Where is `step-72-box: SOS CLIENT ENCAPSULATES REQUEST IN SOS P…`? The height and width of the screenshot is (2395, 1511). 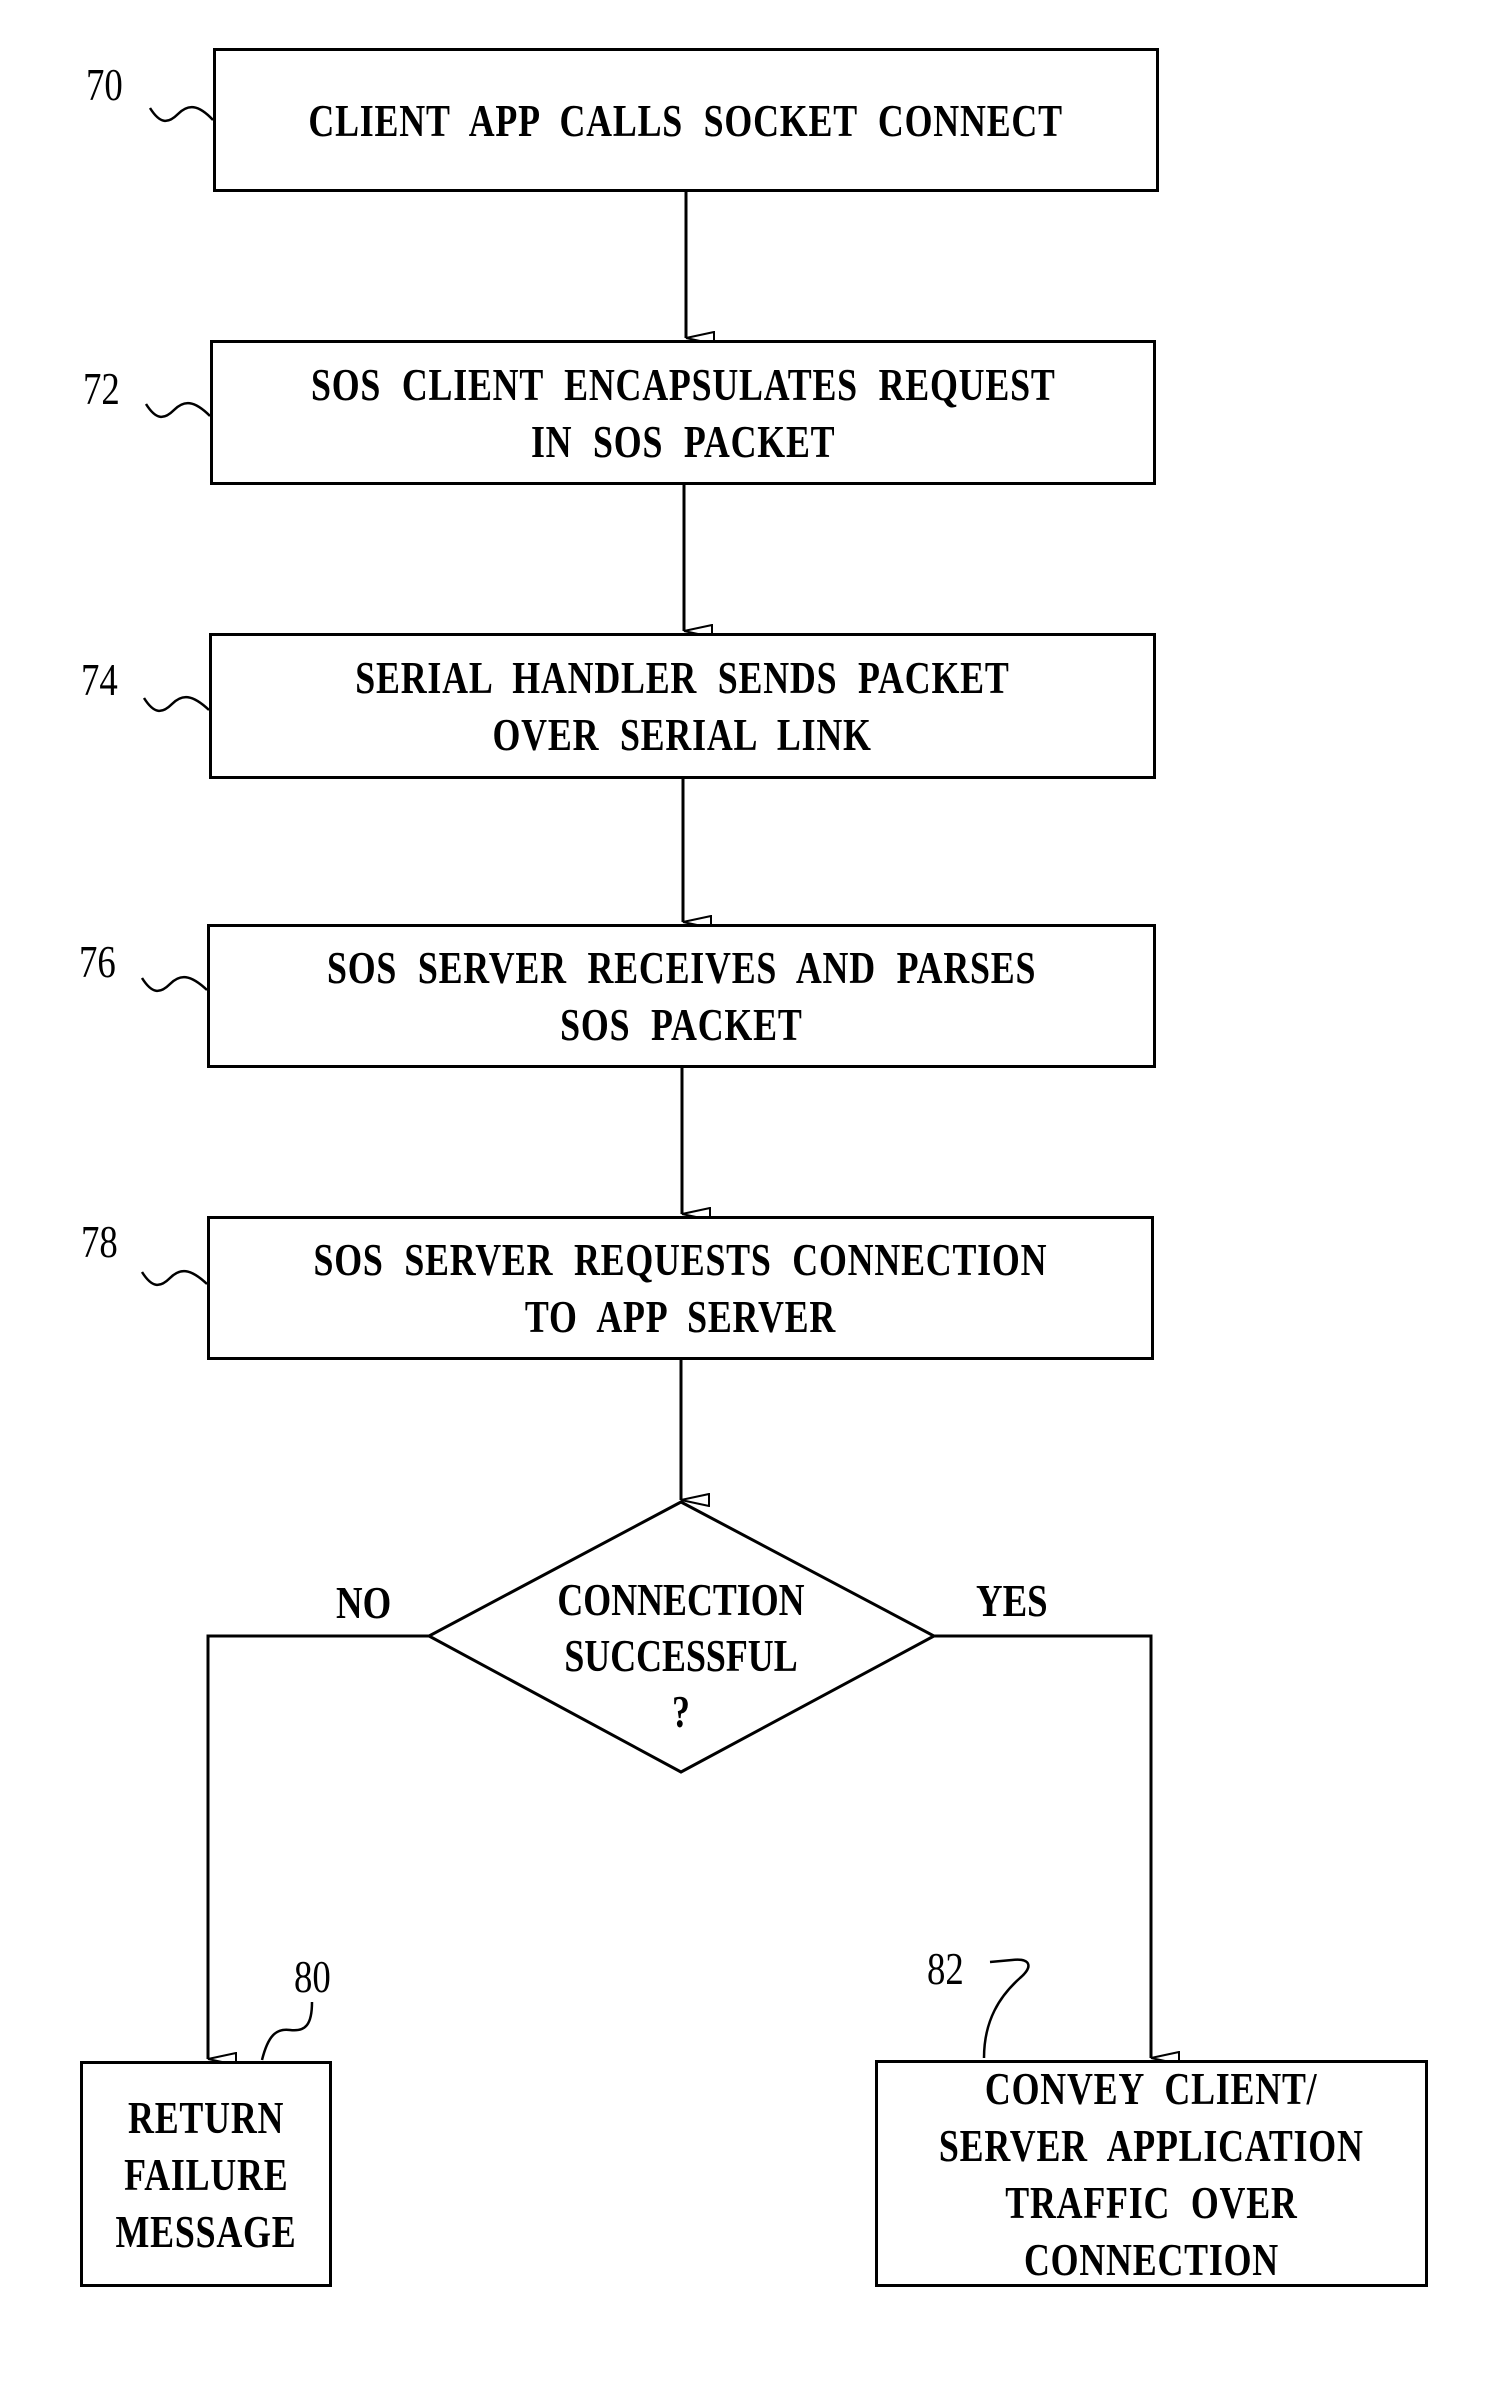
step-72-box: SOS CLIENT ENCAPSULATES REQUEST IN SOS P… is located at coordinates (683, 412).